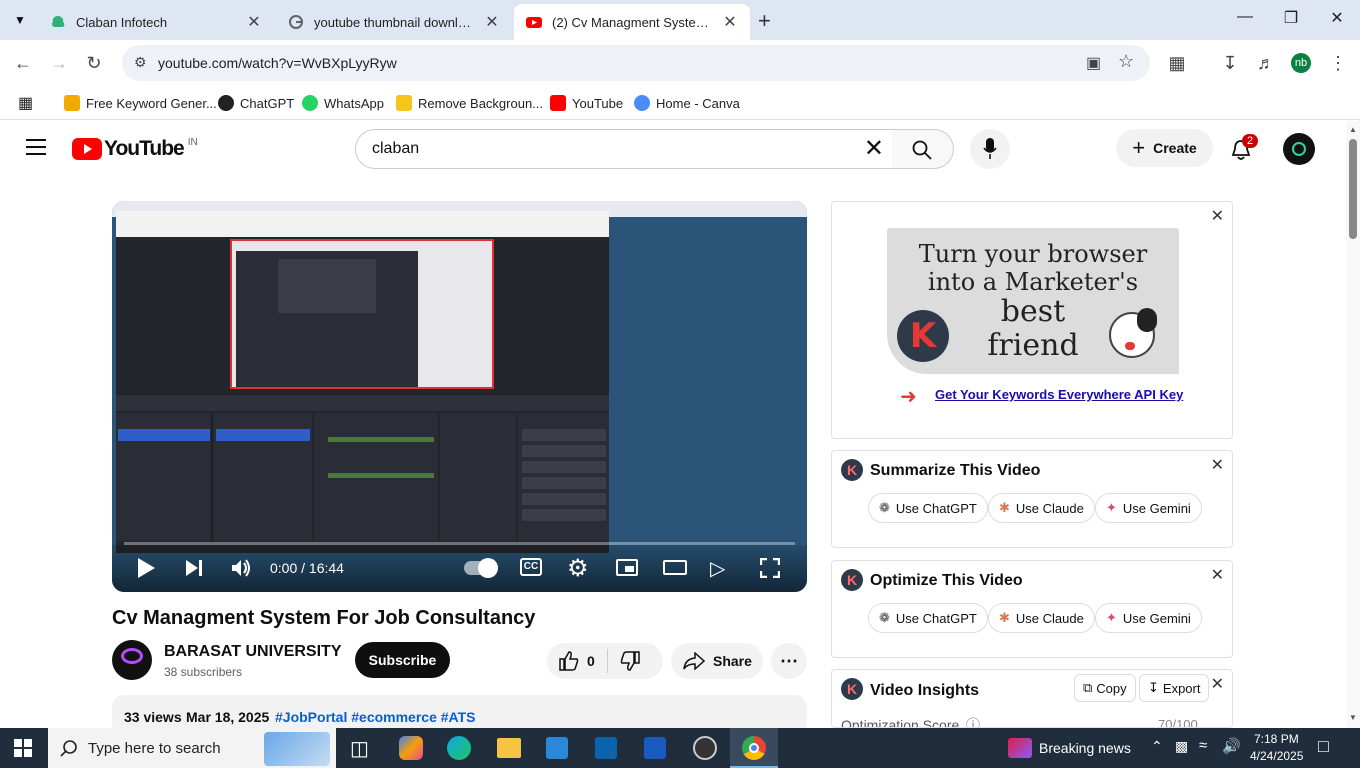 This screenshot has height=768, width=1360. Describe the element at coordinates (586, 103) in the screenshot. I see `bookmark-youtube: YouTube` at that location.